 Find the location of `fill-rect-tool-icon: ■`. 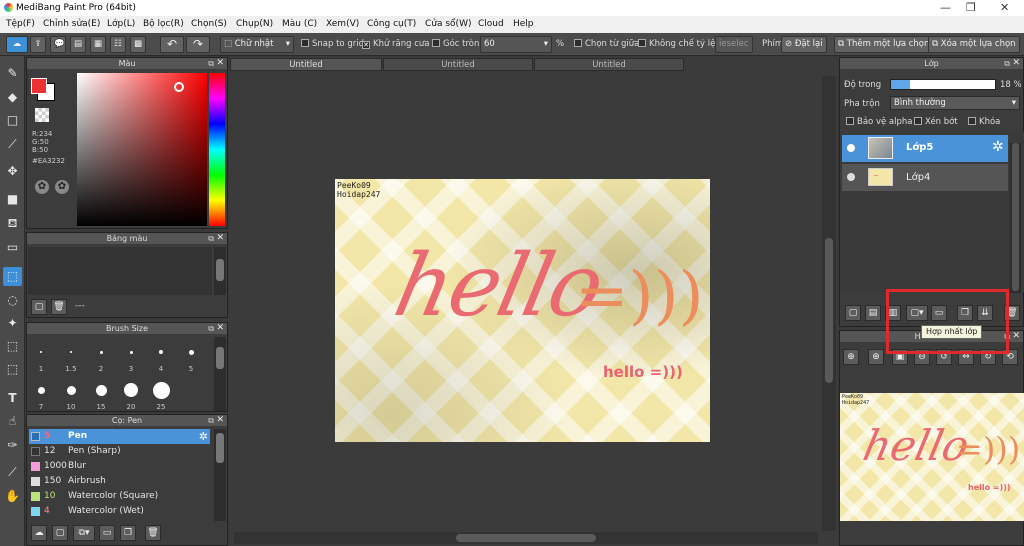

fill-rect-tool-icon: ■ is located at coordinates (12, 199).